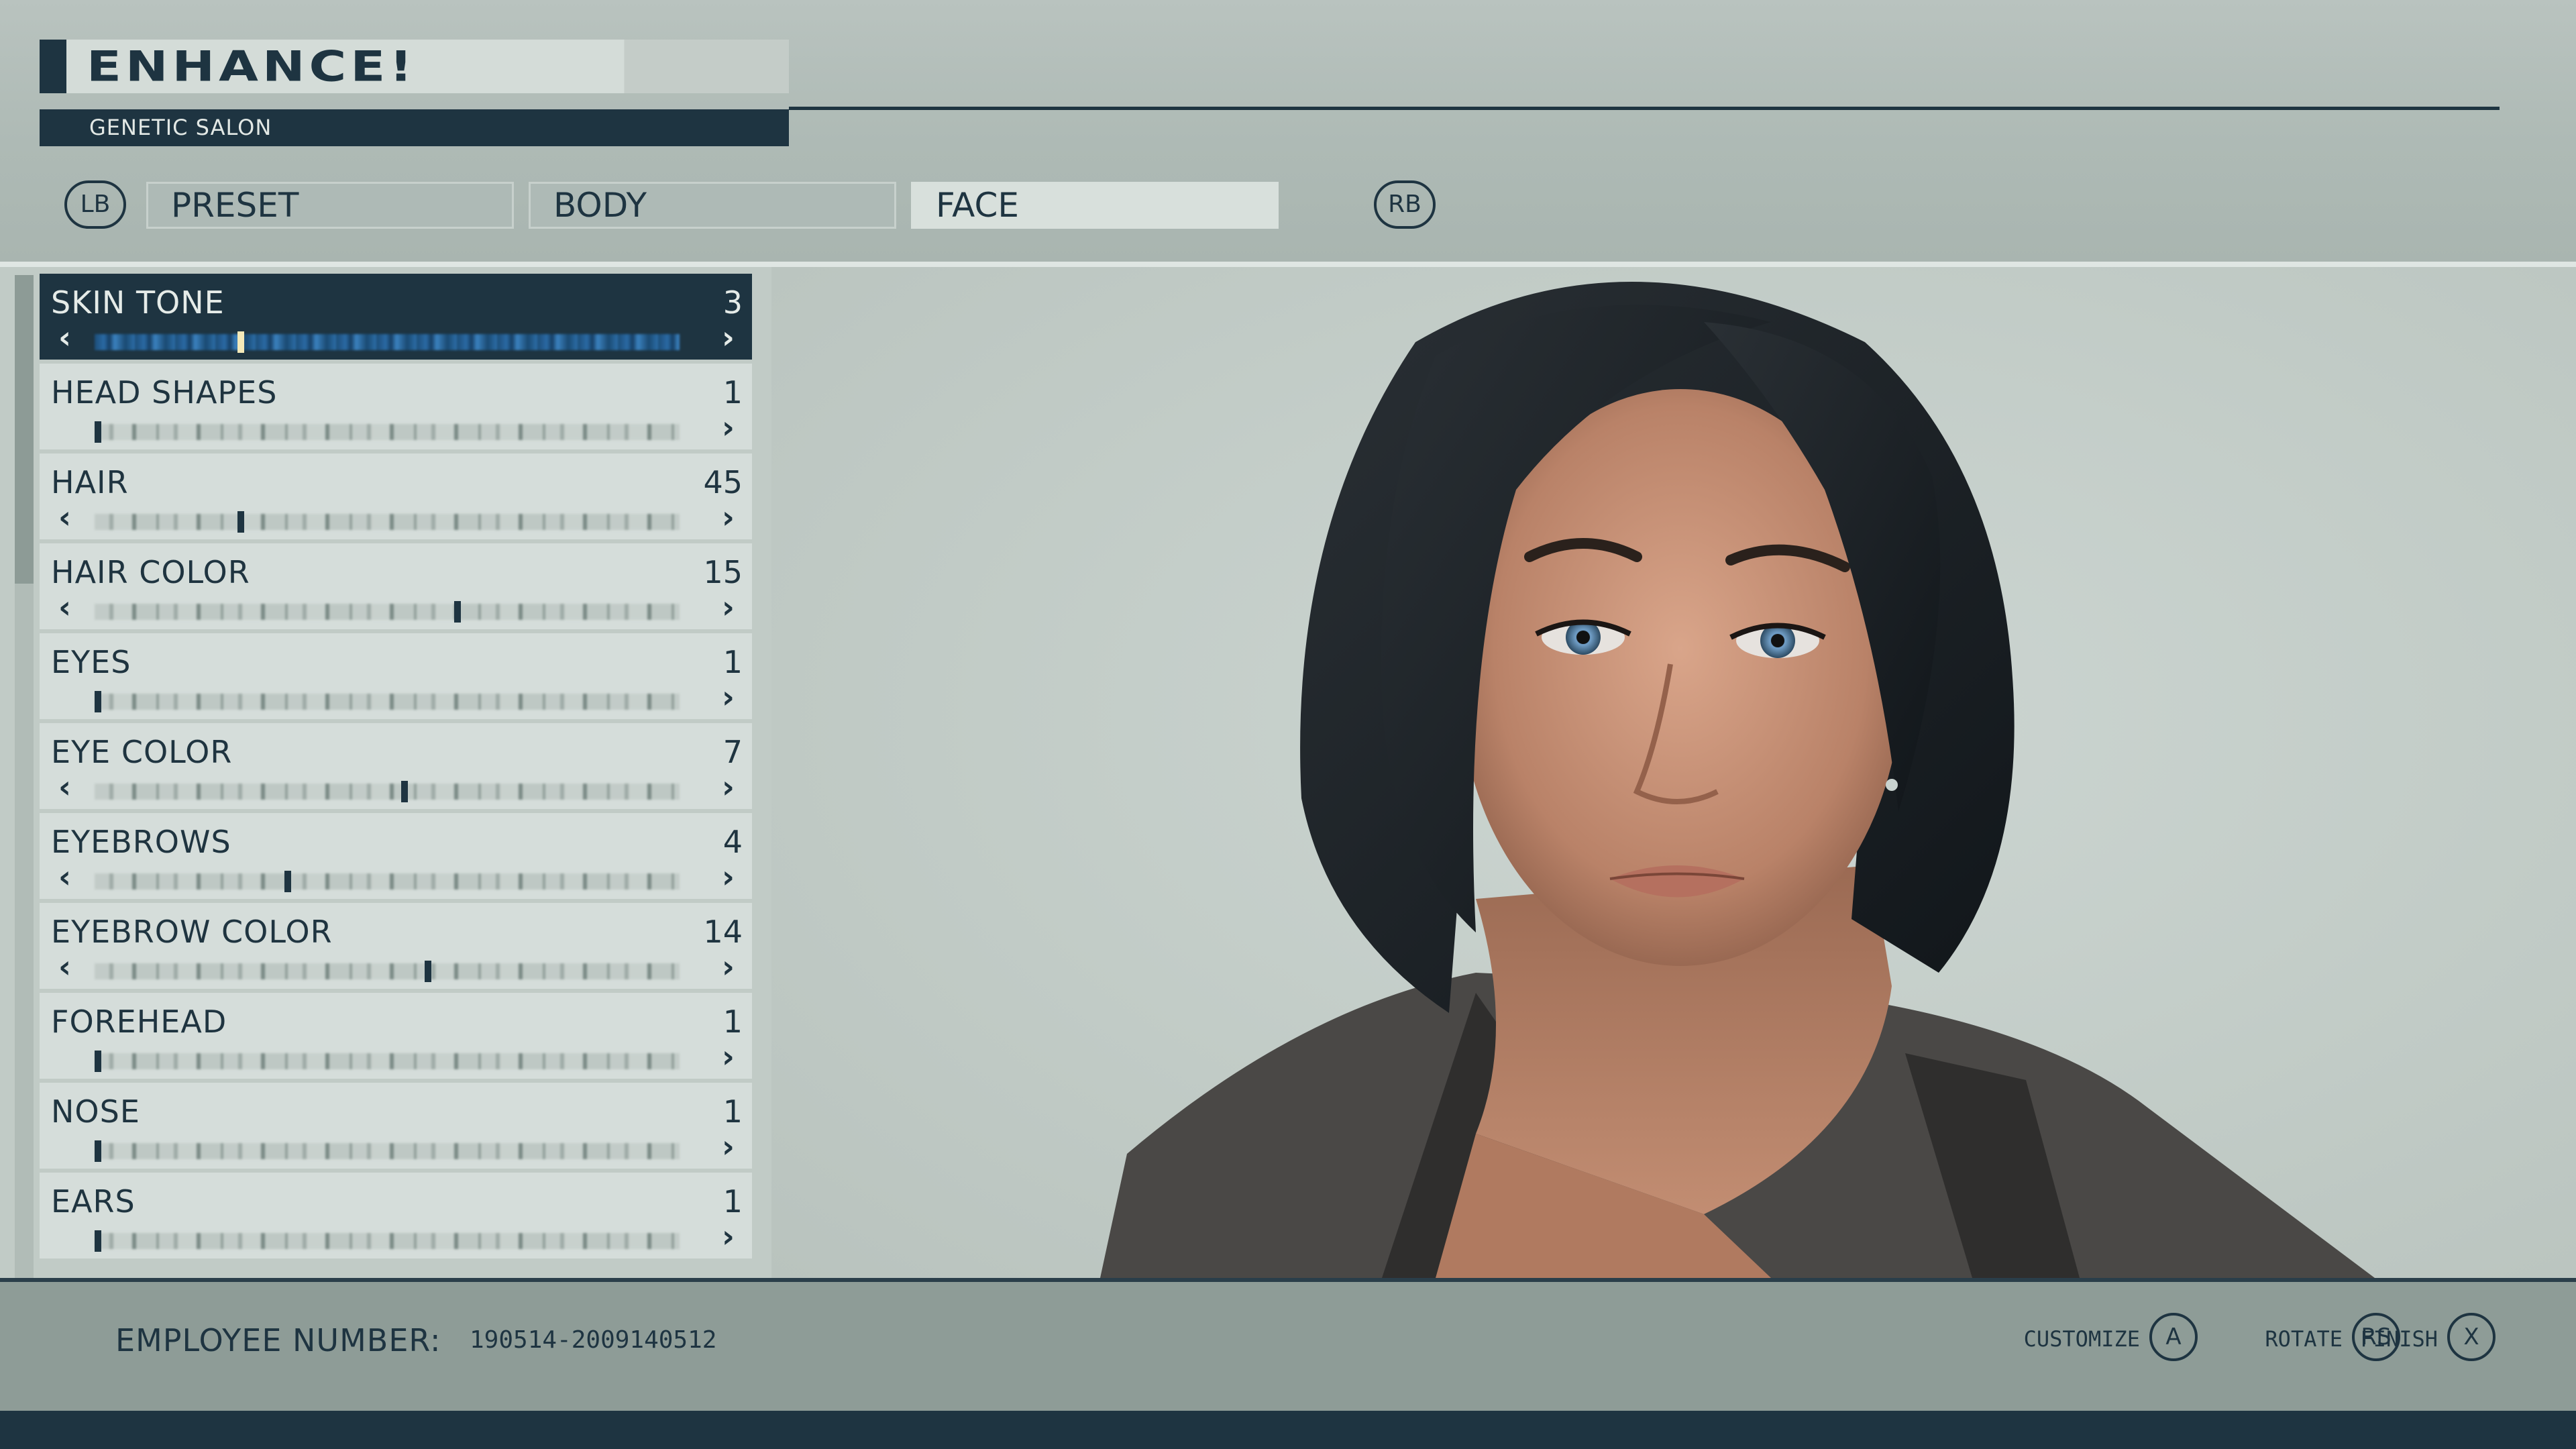  Describe the element at coordinates (138, 302) in the screenshot. I see `option-label: SKIN TONE` at that location.